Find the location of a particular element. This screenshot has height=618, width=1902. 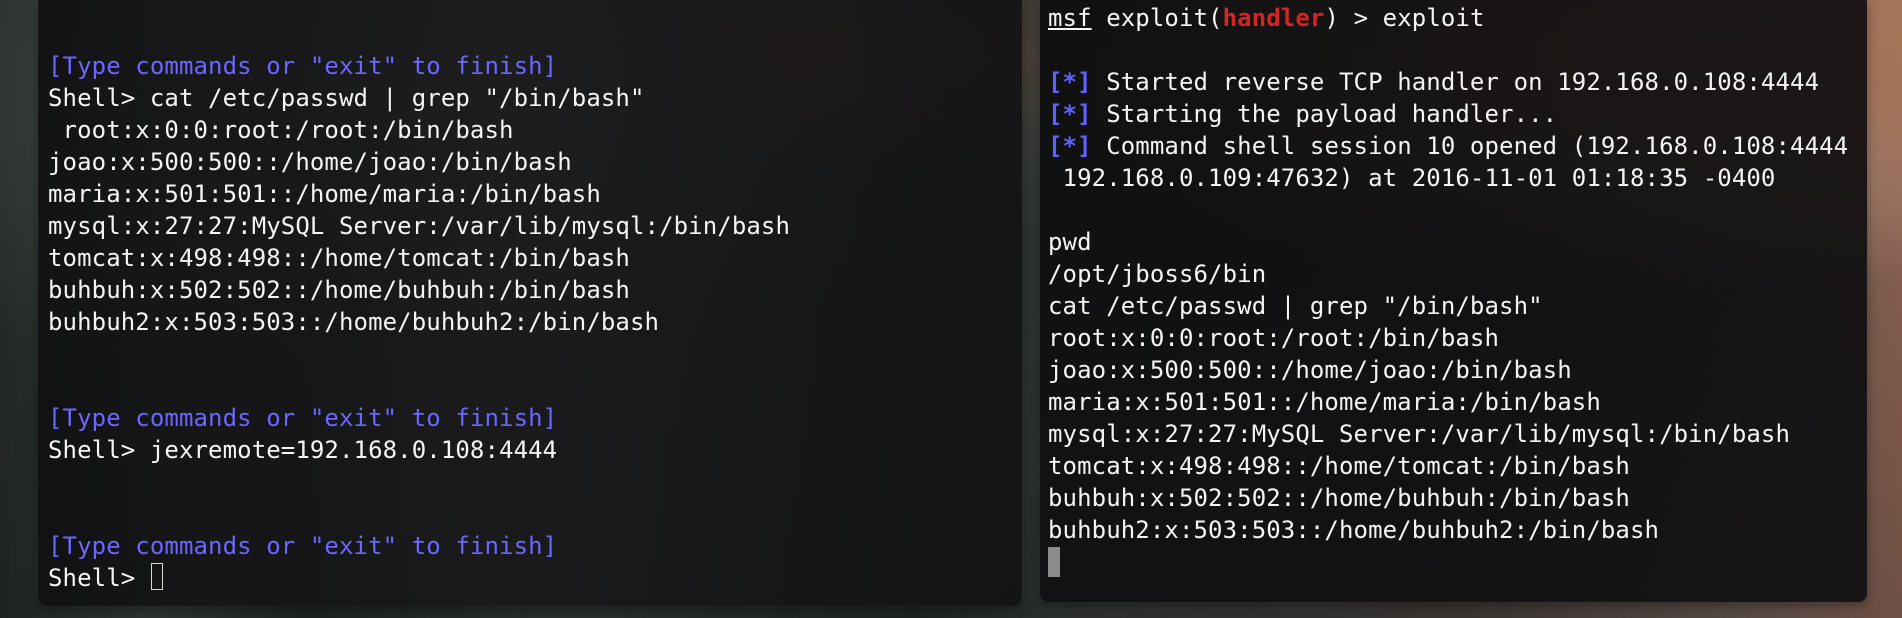

left-terminal-active-prompt: Shell> is located at coordinates (535, 578).